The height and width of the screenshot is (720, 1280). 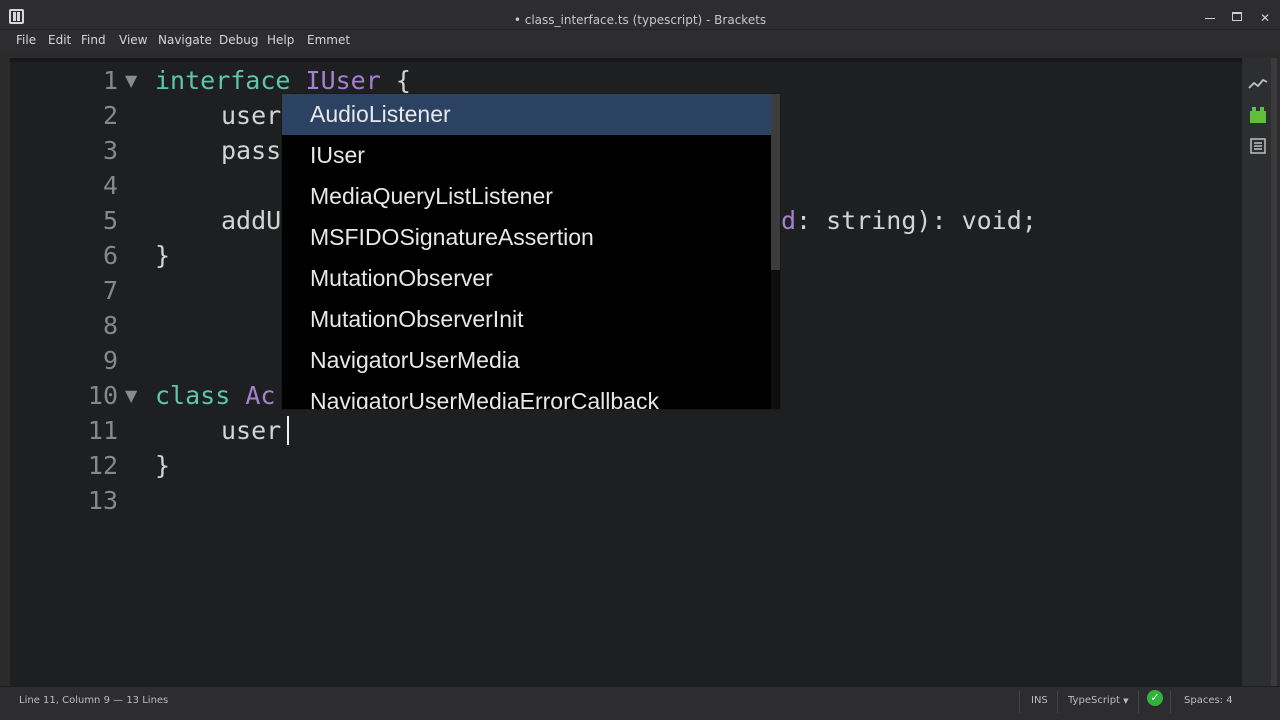 I want to click on close-button: ✕, so click(x=1265, y=18).